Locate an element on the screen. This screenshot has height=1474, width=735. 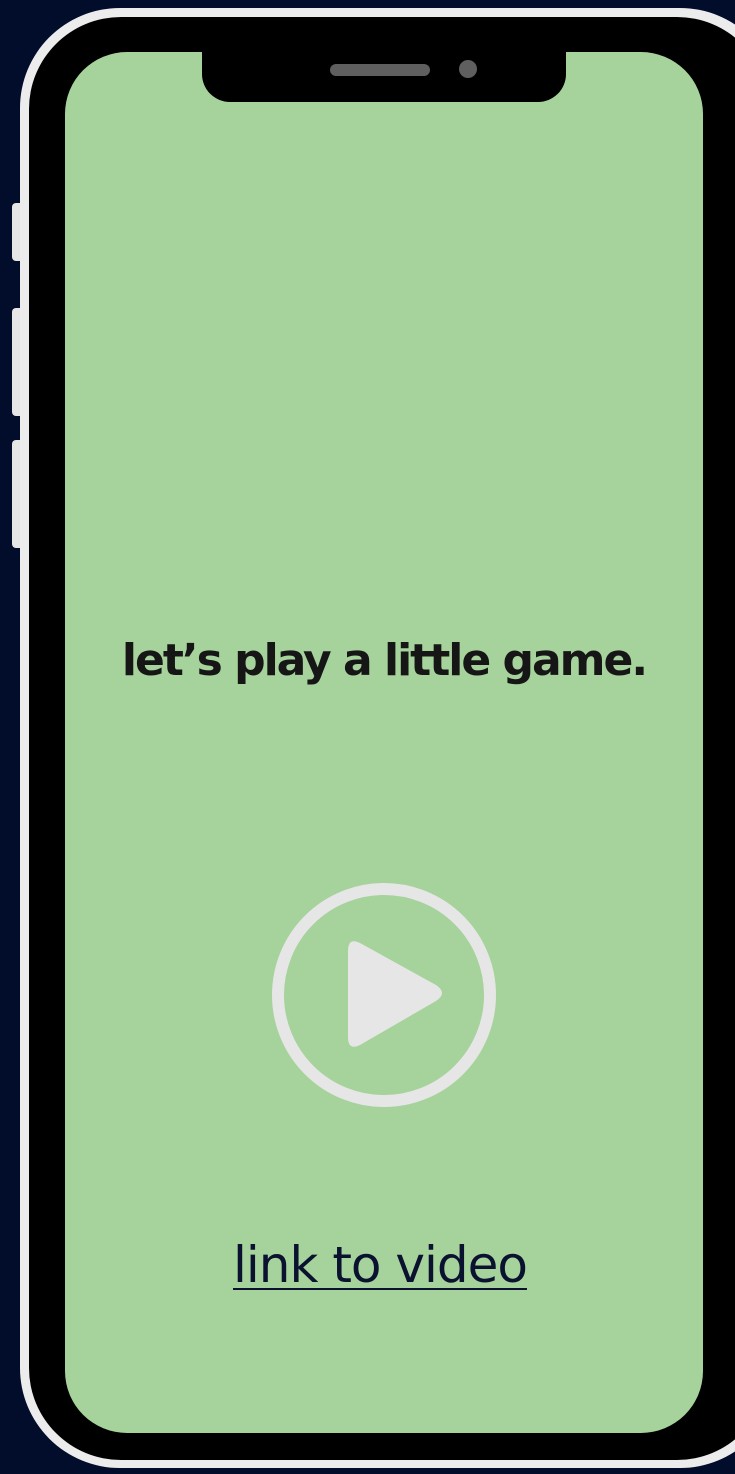
play-circle-icon is located at coordinates (384, 995).